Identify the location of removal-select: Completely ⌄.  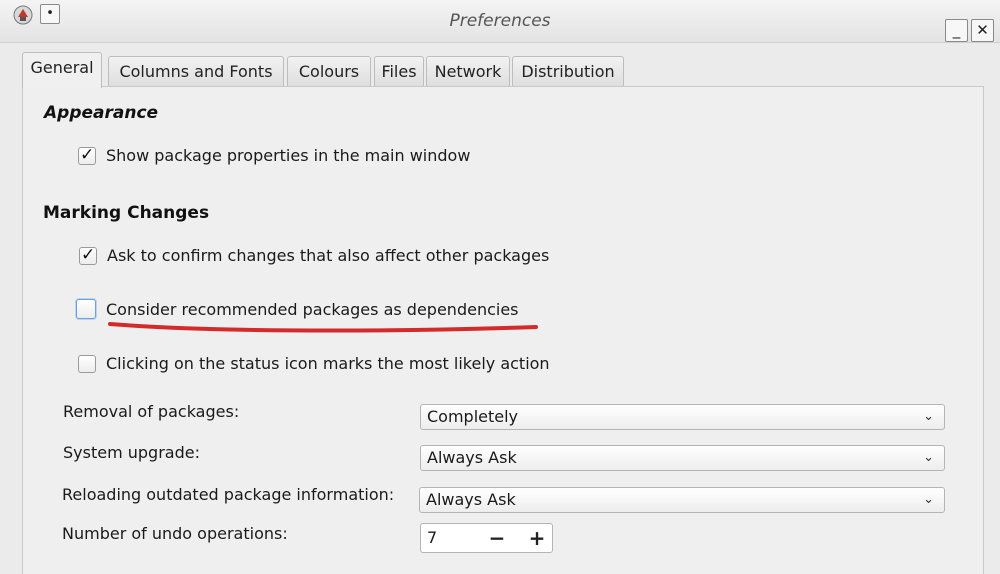
(682, 417).